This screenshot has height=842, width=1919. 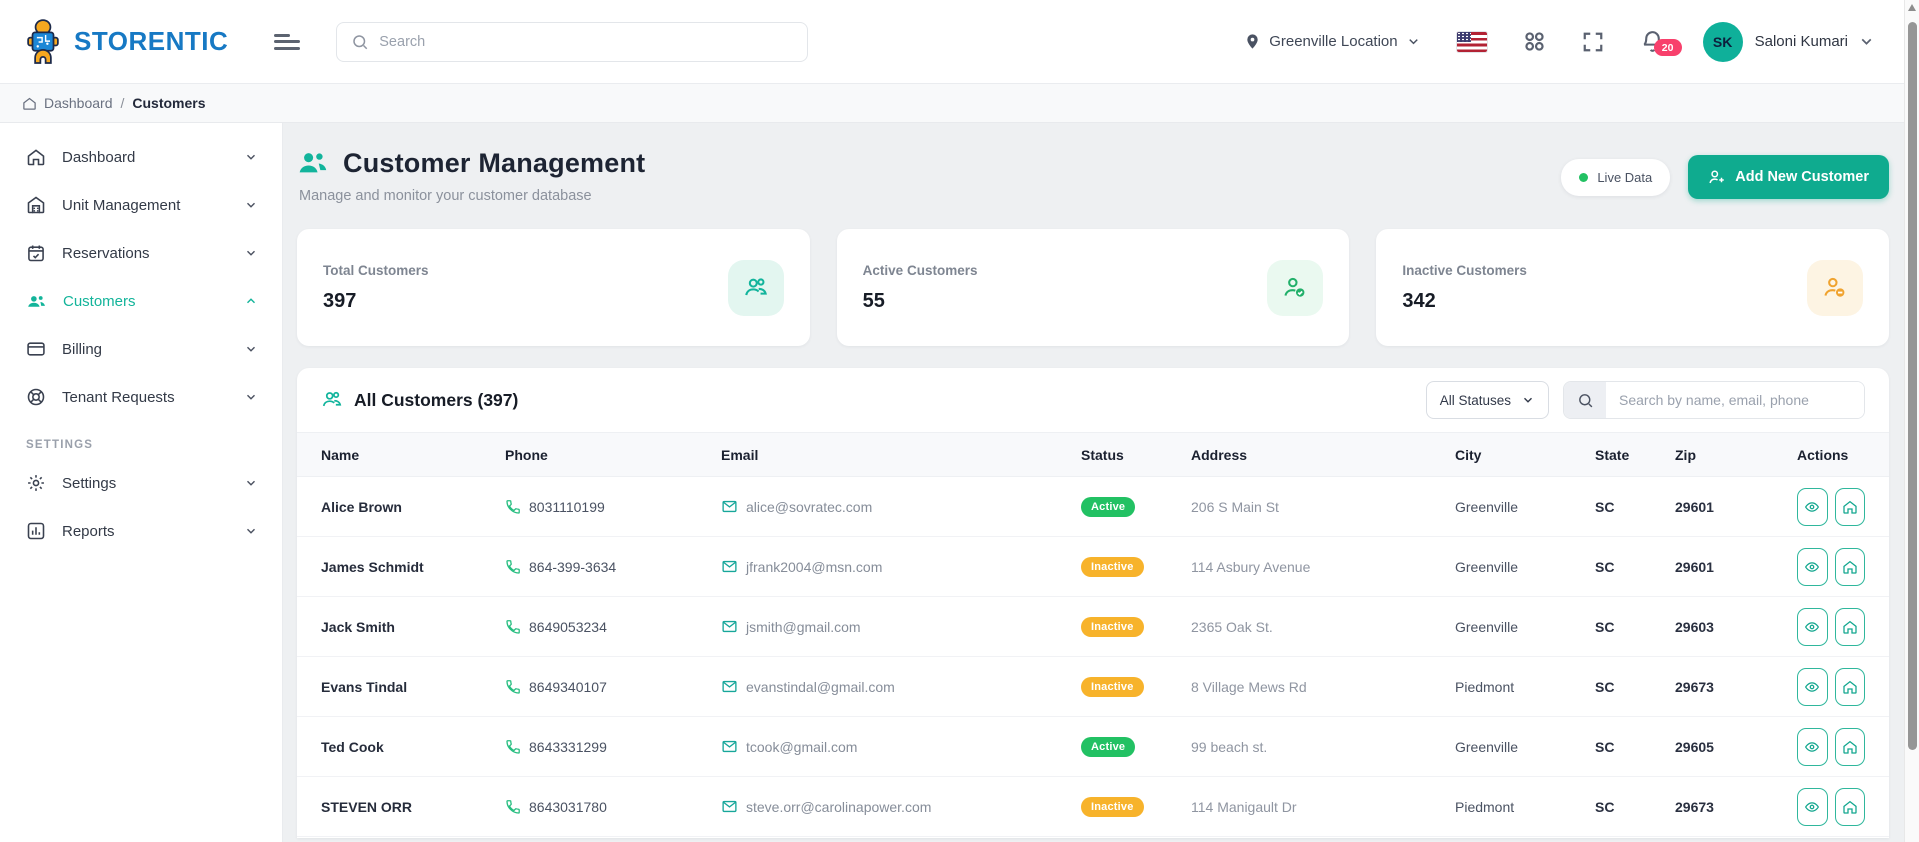 What do you see at coordinates (60, 445) in the screenshot?
I see `sidebar-section-settings: SETTINGS` at bounding box center [60, 445].